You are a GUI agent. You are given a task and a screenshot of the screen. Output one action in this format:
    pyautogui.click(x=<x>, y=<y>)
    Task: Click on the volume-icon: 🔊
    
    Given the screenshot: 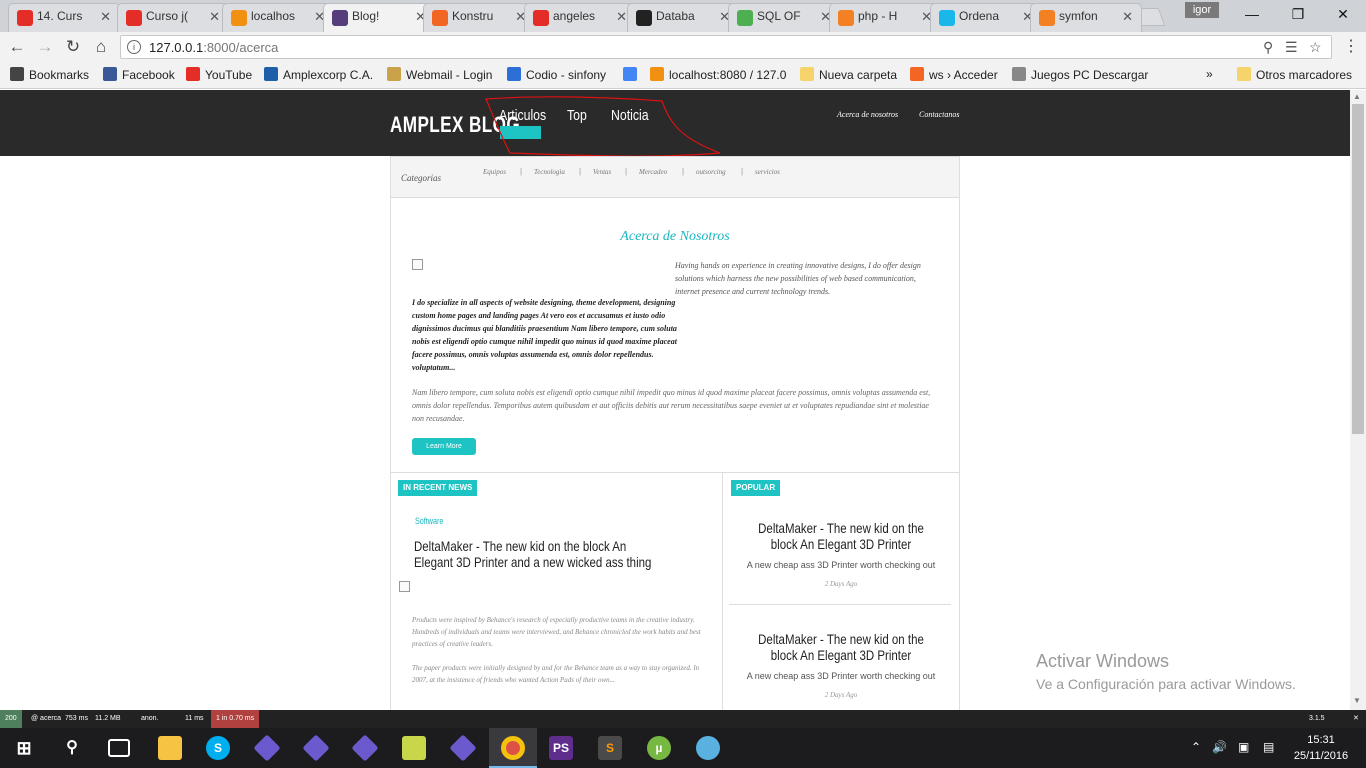 What is the action you would take?
    pyautogui.click(x=1219, y=747)
    